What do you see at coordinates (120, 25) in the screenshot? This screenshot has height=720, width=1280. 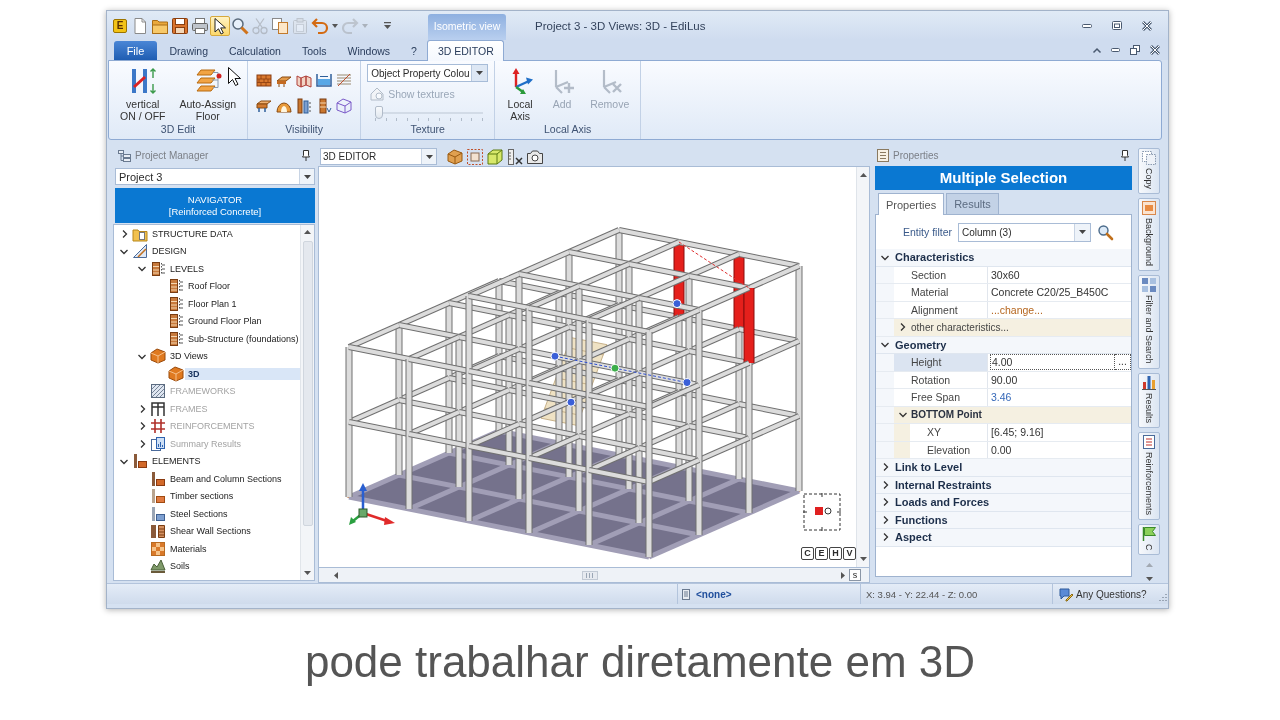 I see `app-logo: E` at bounding box center [120, 25].